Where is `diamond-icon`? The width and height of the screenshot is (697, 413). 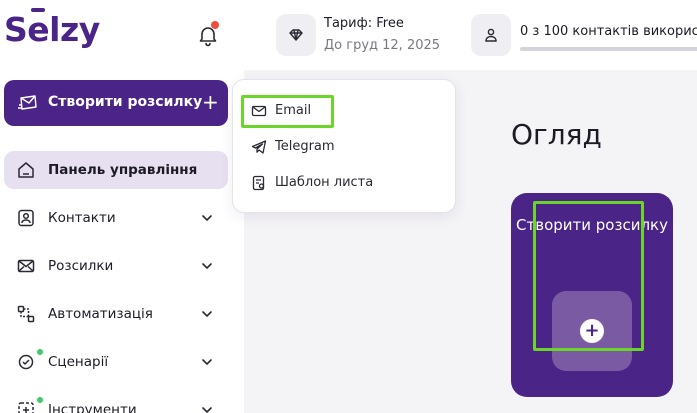
diamond-icon is located at coordinates (296, 35).